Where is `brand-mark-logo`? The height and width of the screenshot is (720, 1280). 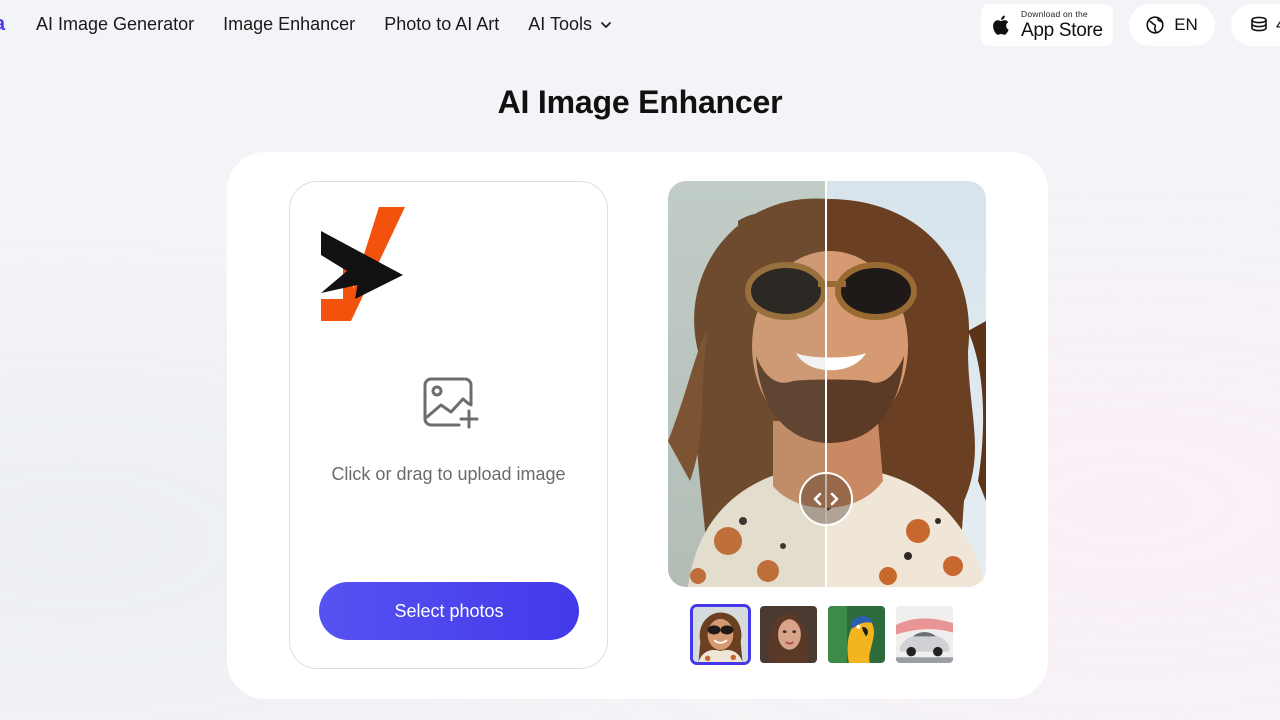 brand-mark-logo is located at coordinates (363, 264).